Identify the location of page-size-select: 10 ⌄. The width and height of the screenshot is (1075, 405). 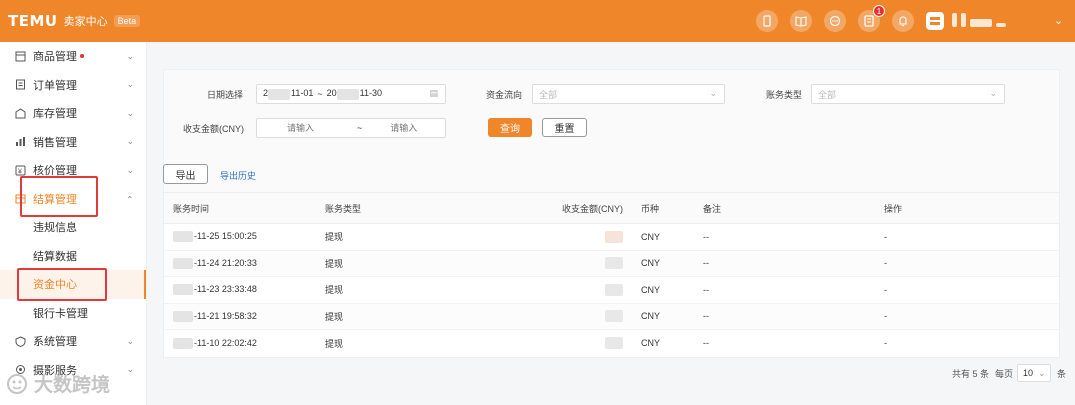
(1034, 373).